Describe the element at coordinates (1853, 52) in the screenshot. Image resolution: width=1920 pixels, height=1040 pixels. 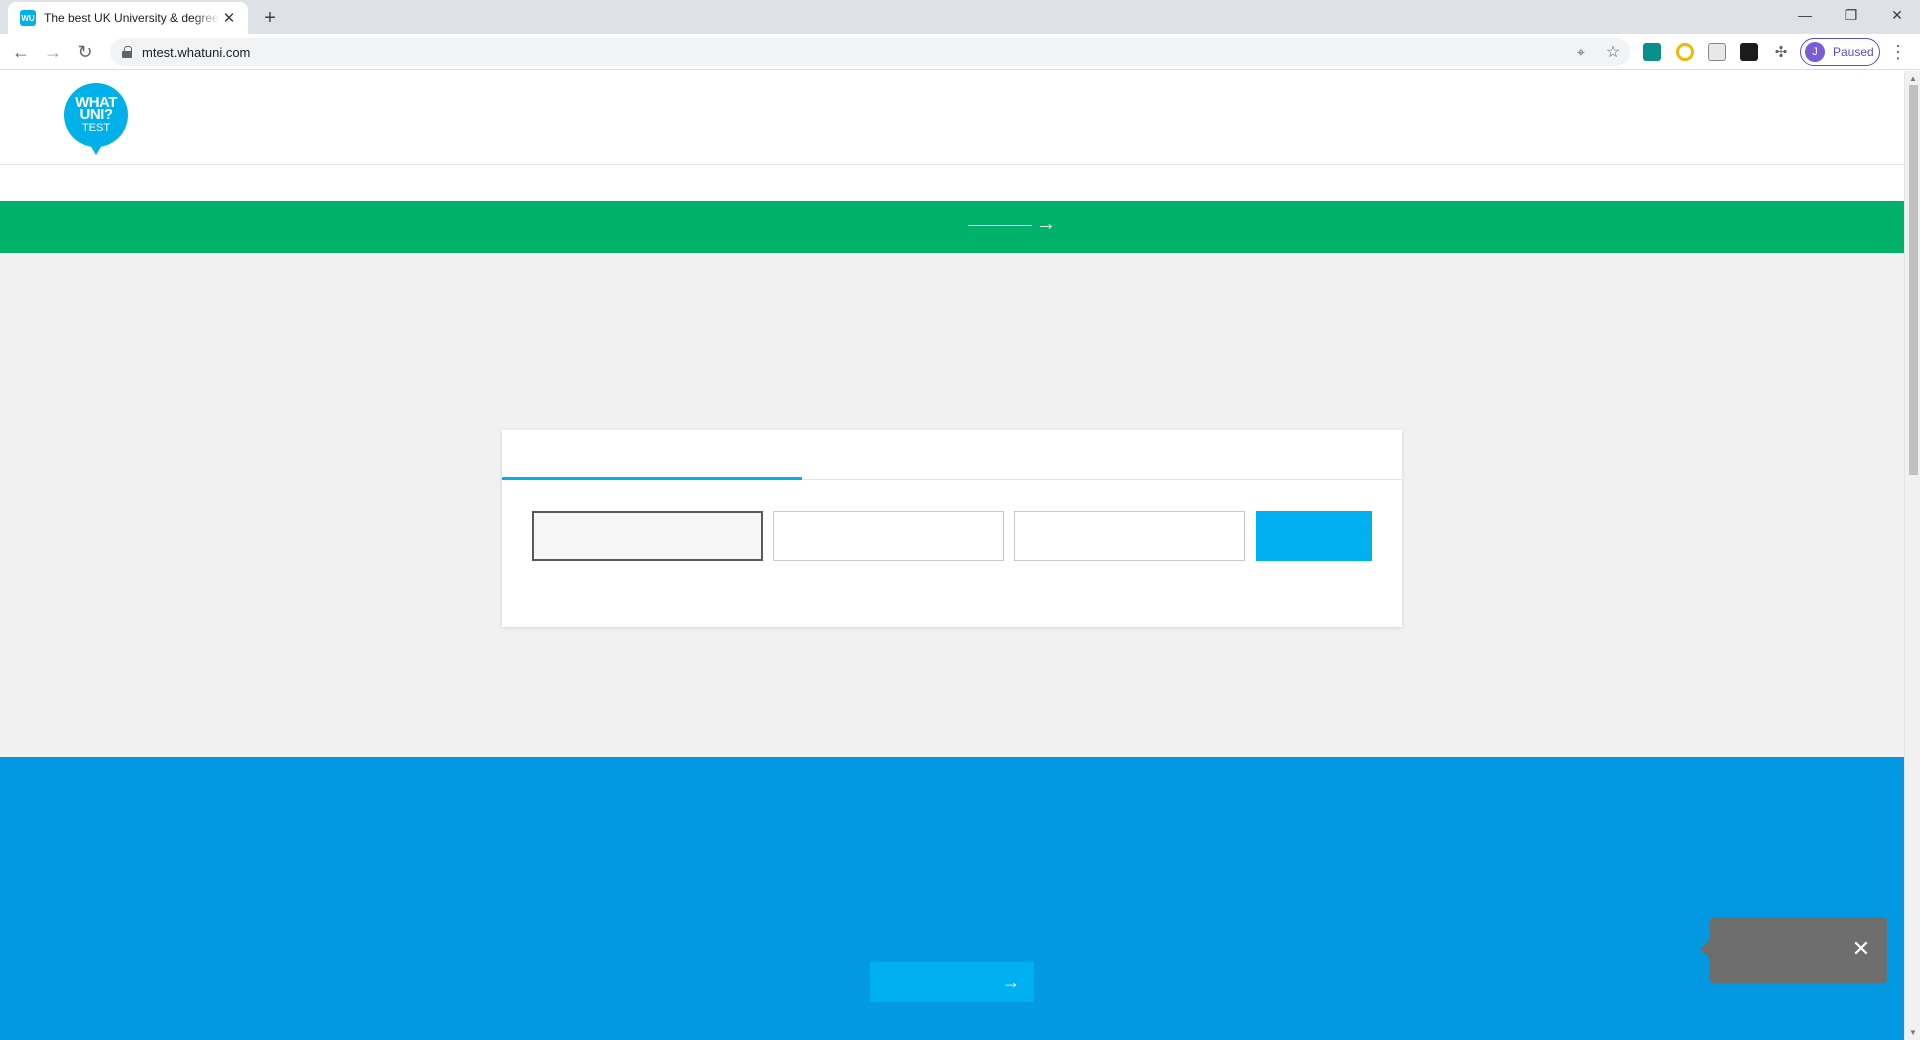
I see `profile-status: Paused` at that location.